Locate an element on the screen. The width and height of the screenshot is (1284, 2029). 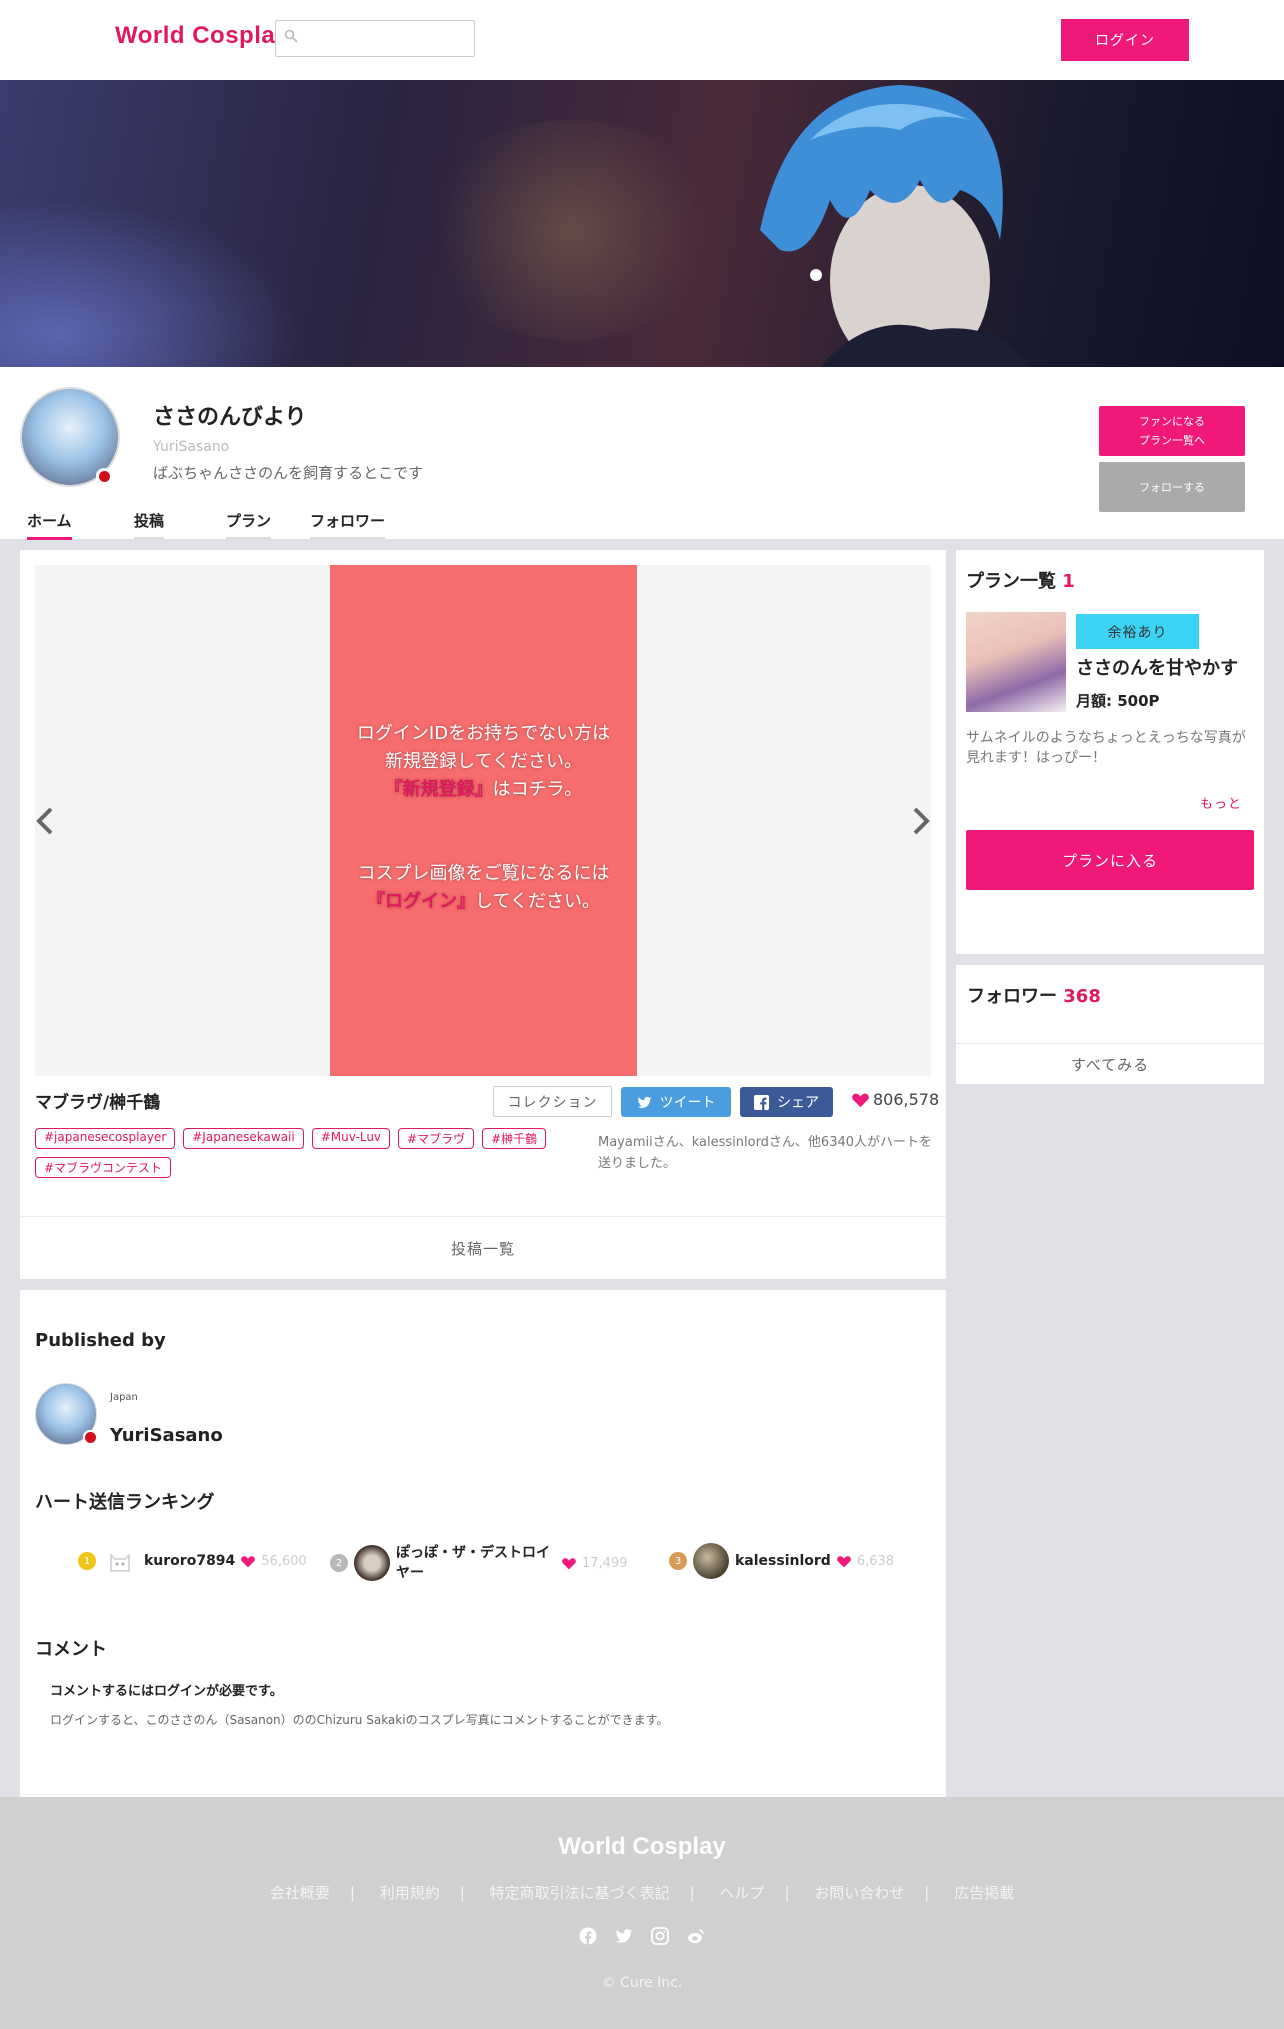
site-logo: World Cosplay is located at coordinates (202, 36).